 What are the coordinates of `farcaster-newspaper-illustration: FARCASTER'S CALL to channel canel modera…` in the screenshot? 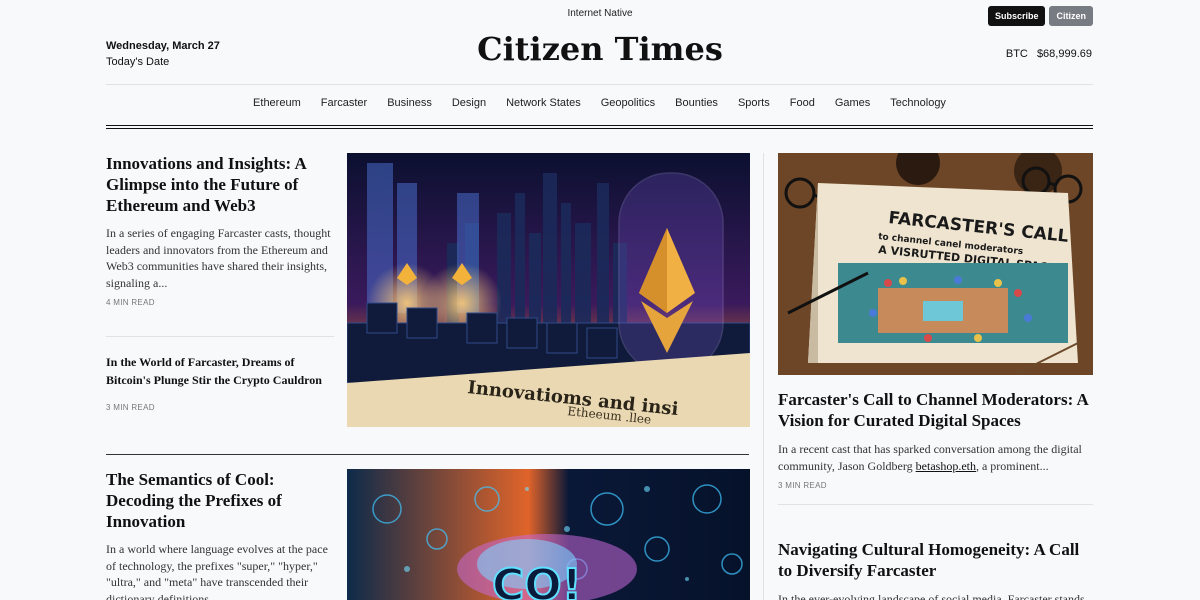 It's located at (935, 264).